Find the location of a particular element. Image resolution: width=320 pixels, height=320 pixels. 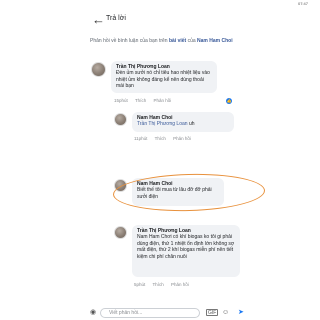

reply-context-prefix: Phản hồi về bình luận của bạn trên is located at coordinates (129, 41).